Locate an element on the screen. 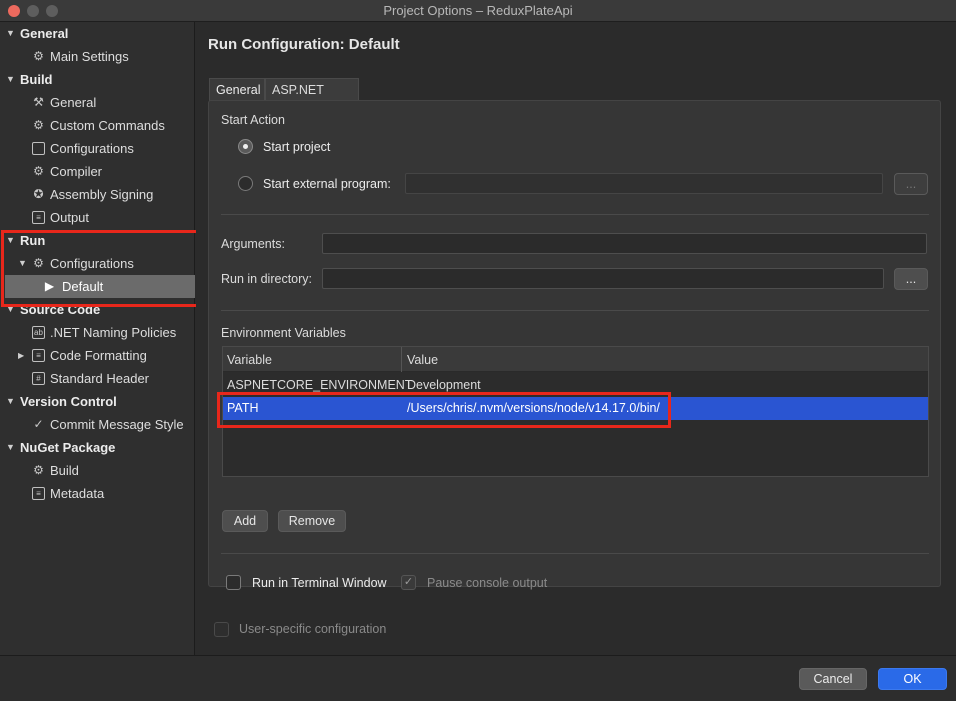  naming-icon: ab is located at coordinates (38, 332).